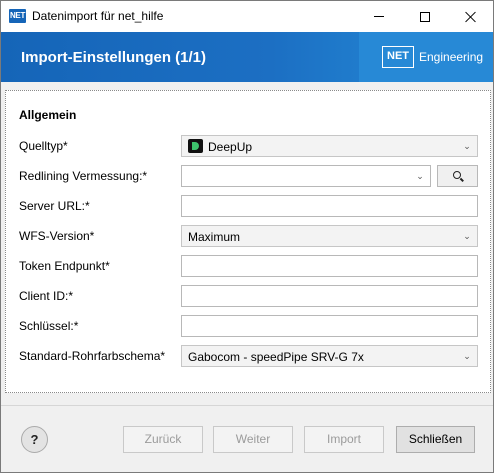 The image size is (494, 473). Describe the element at coordinates (435, 439) in the screenshot. I see `close-button: Schließen` at that location.